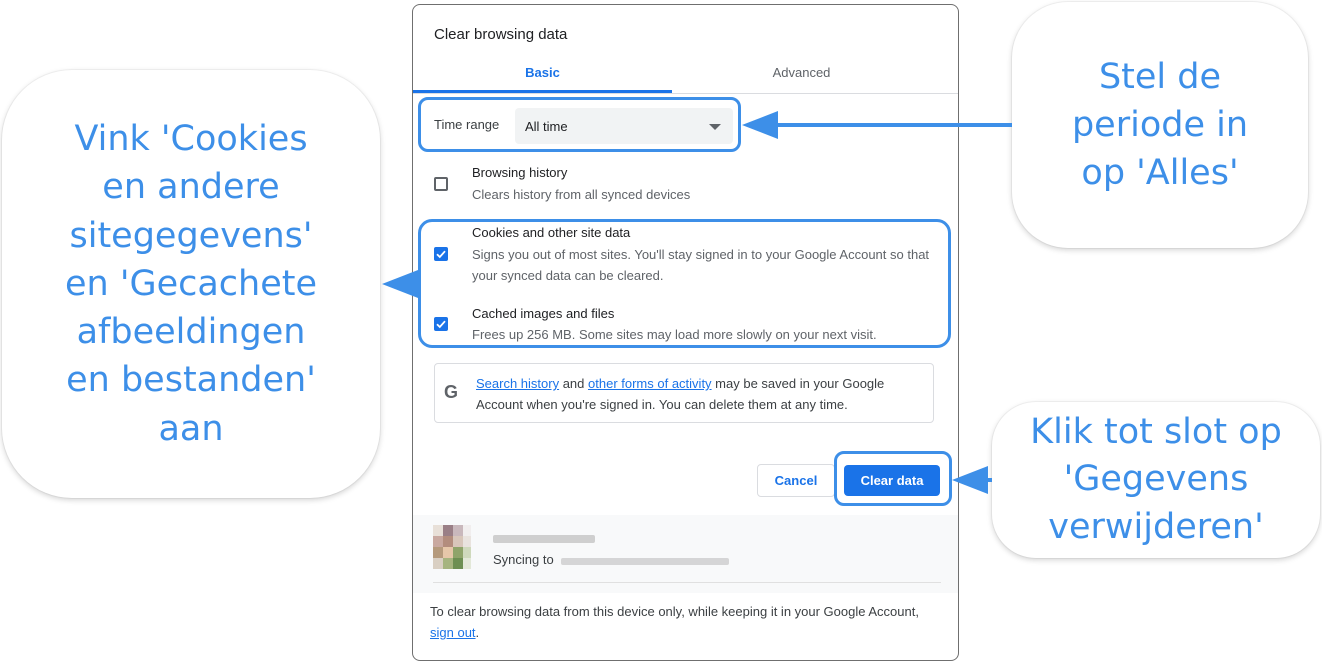  What do you see at coordinates (877, 125) in the screenshot?
I see `arrow-time-range-icon` at bounding box center [877, 125].